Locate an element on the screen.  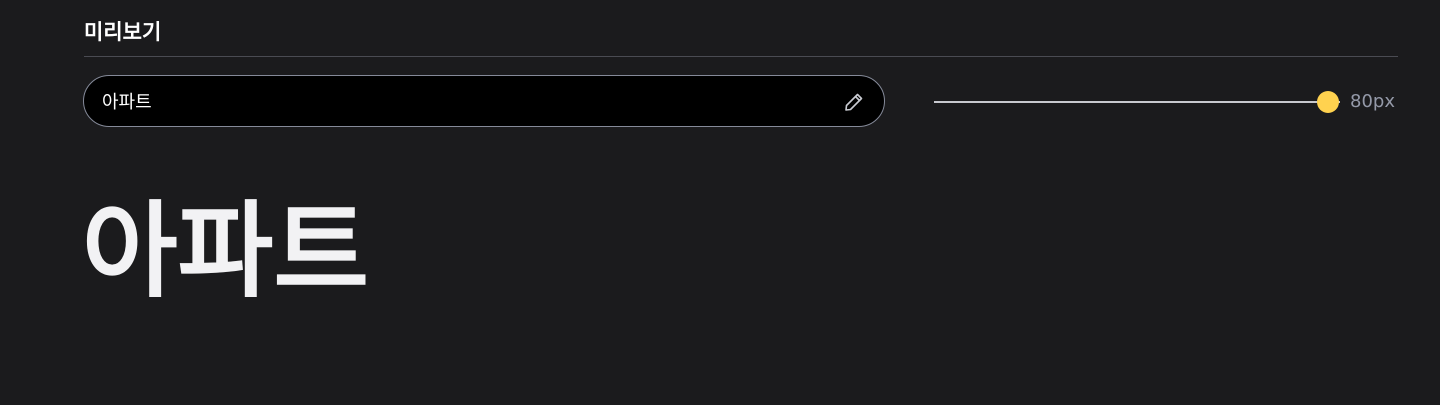
preview-text-field is located at coordinates (484, 101).